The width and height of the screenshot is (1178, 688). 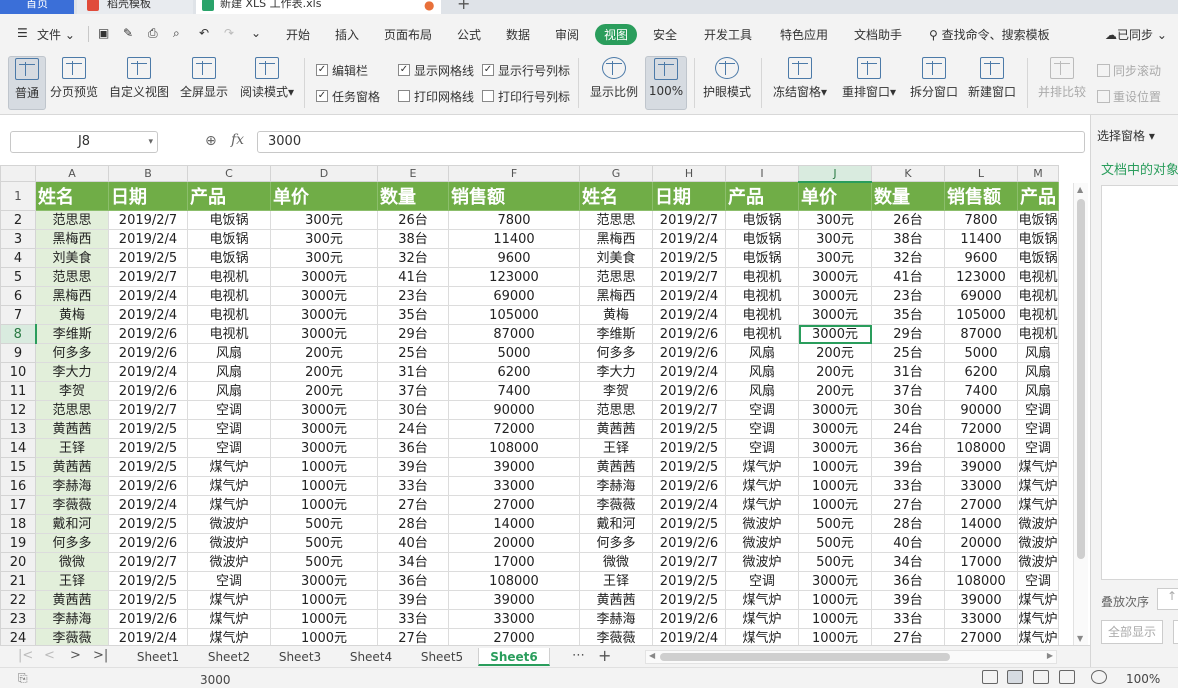 I want to click on table-cell: 李贺, so click(x=72, y=391).